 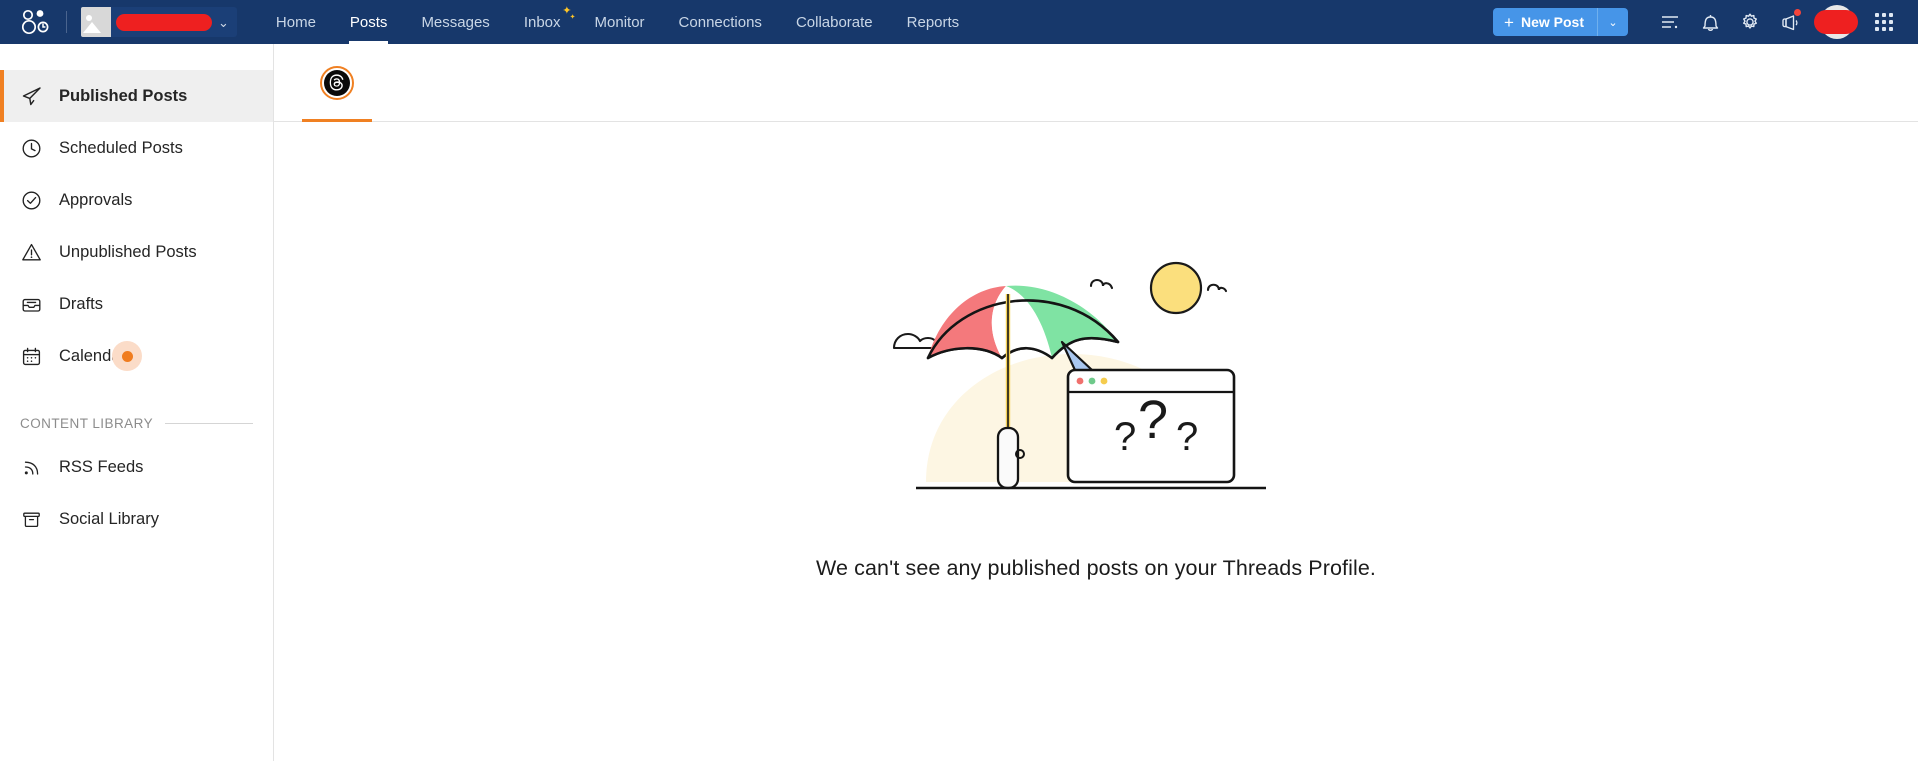 I want to click on apps-grid-glyph, so click(x=1884, y=22).